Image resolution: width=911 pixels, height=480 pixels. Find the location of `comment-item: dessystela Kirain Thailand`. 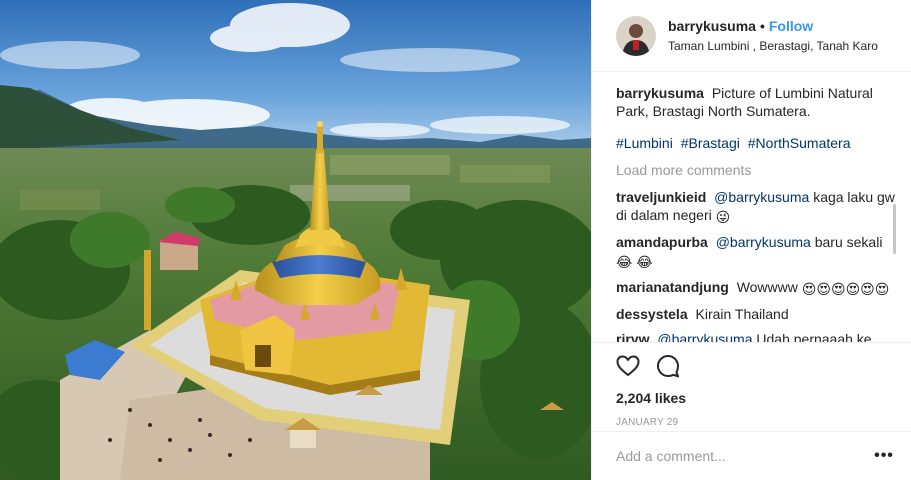

comment-item: dessystela Kirain Thailand is located at coordinates (756, 314).